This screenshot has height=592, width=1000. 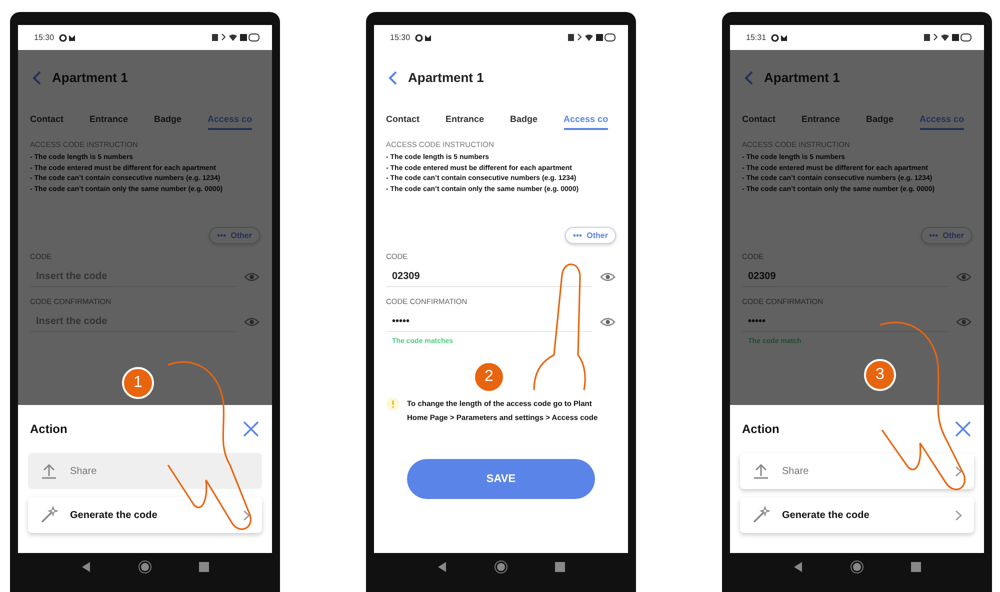 I want to click on save-button: SAVE, so click(x=501, y=479).